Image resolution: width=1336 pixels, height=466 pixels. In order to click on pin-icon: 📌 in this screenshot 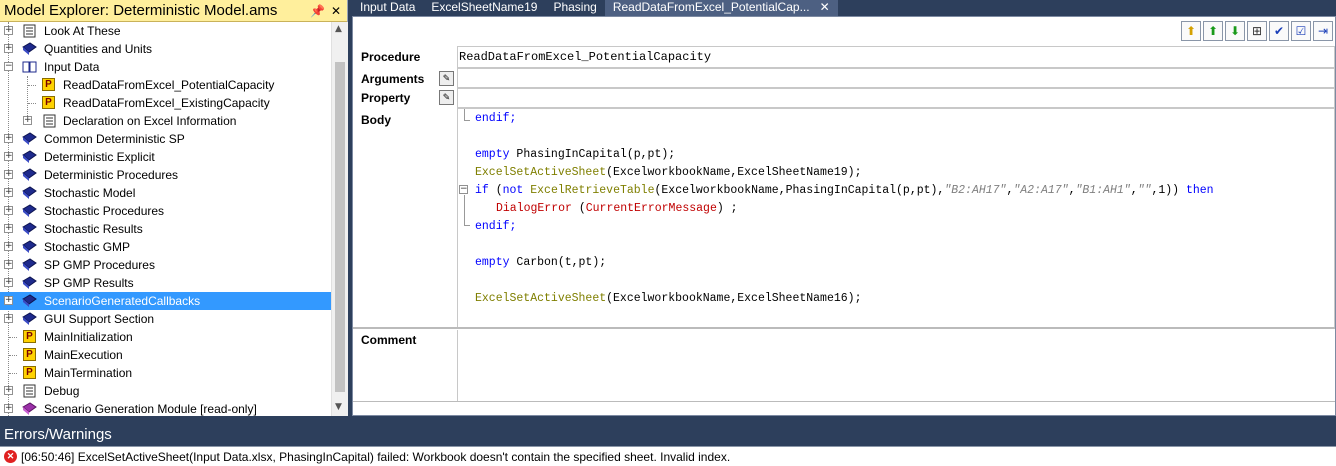, I will do `click(317, 11)`.